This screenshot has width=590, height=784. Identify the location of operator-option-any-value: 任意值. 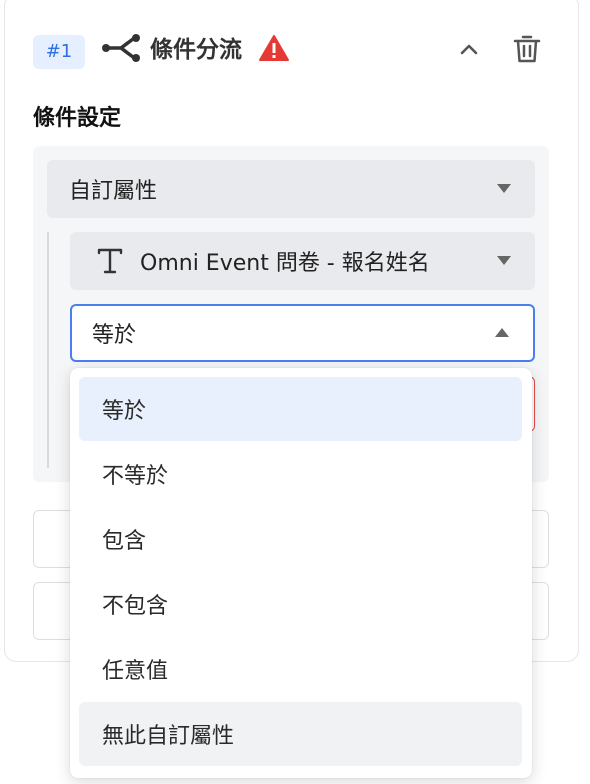
(300, 669).